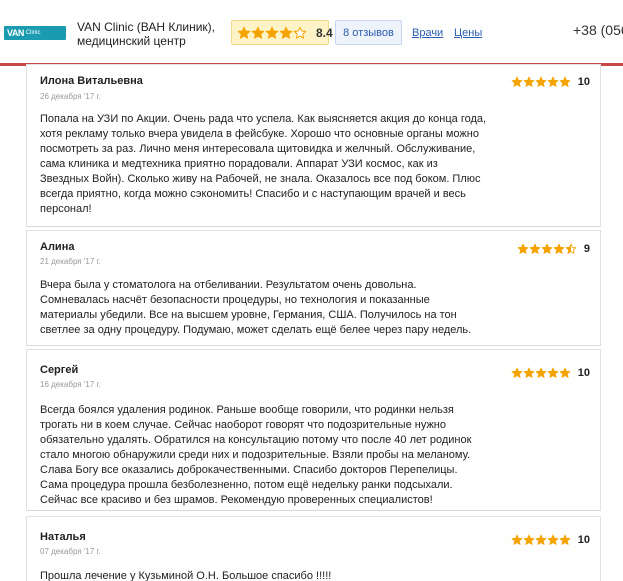 This screenshot has width=623, height=581. What do you see at coordinates (91, 81) in the screenshot?
I see `reviewer-name: Илона Витальевна` at bounding box center [91, 81].